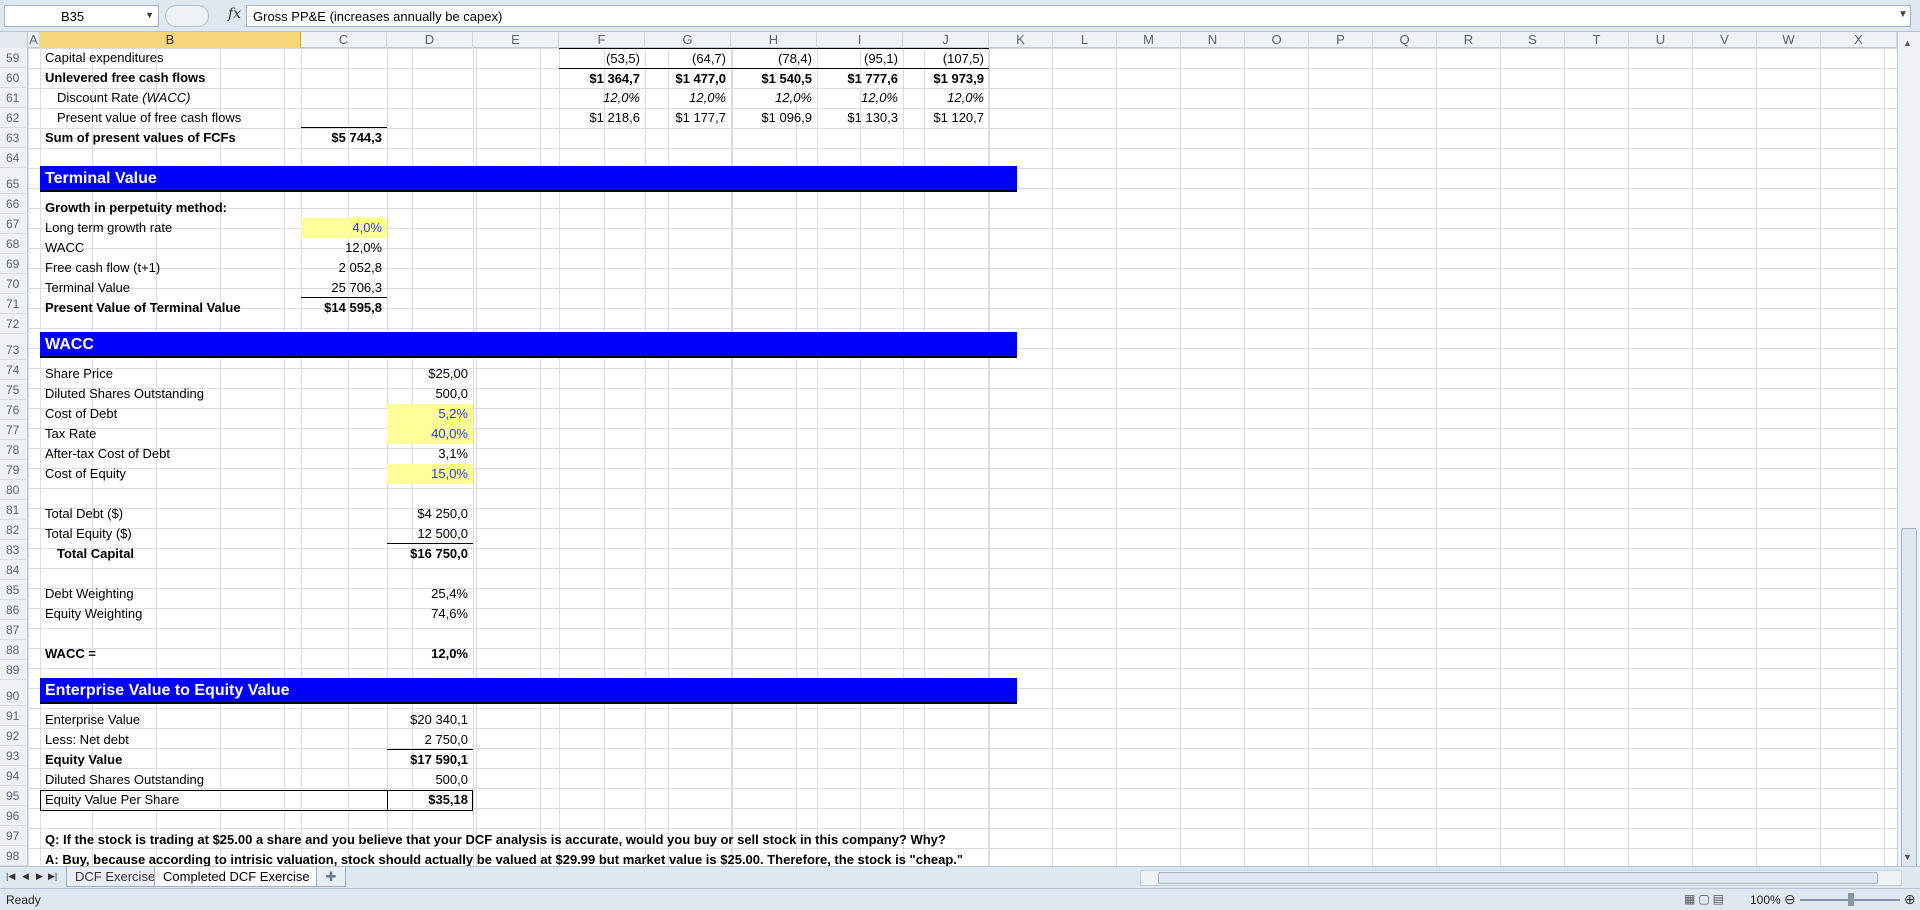 The width and height of the screenshot is (1920, 910). I want to click on zoom-level: 100%, so click(1765, 900).